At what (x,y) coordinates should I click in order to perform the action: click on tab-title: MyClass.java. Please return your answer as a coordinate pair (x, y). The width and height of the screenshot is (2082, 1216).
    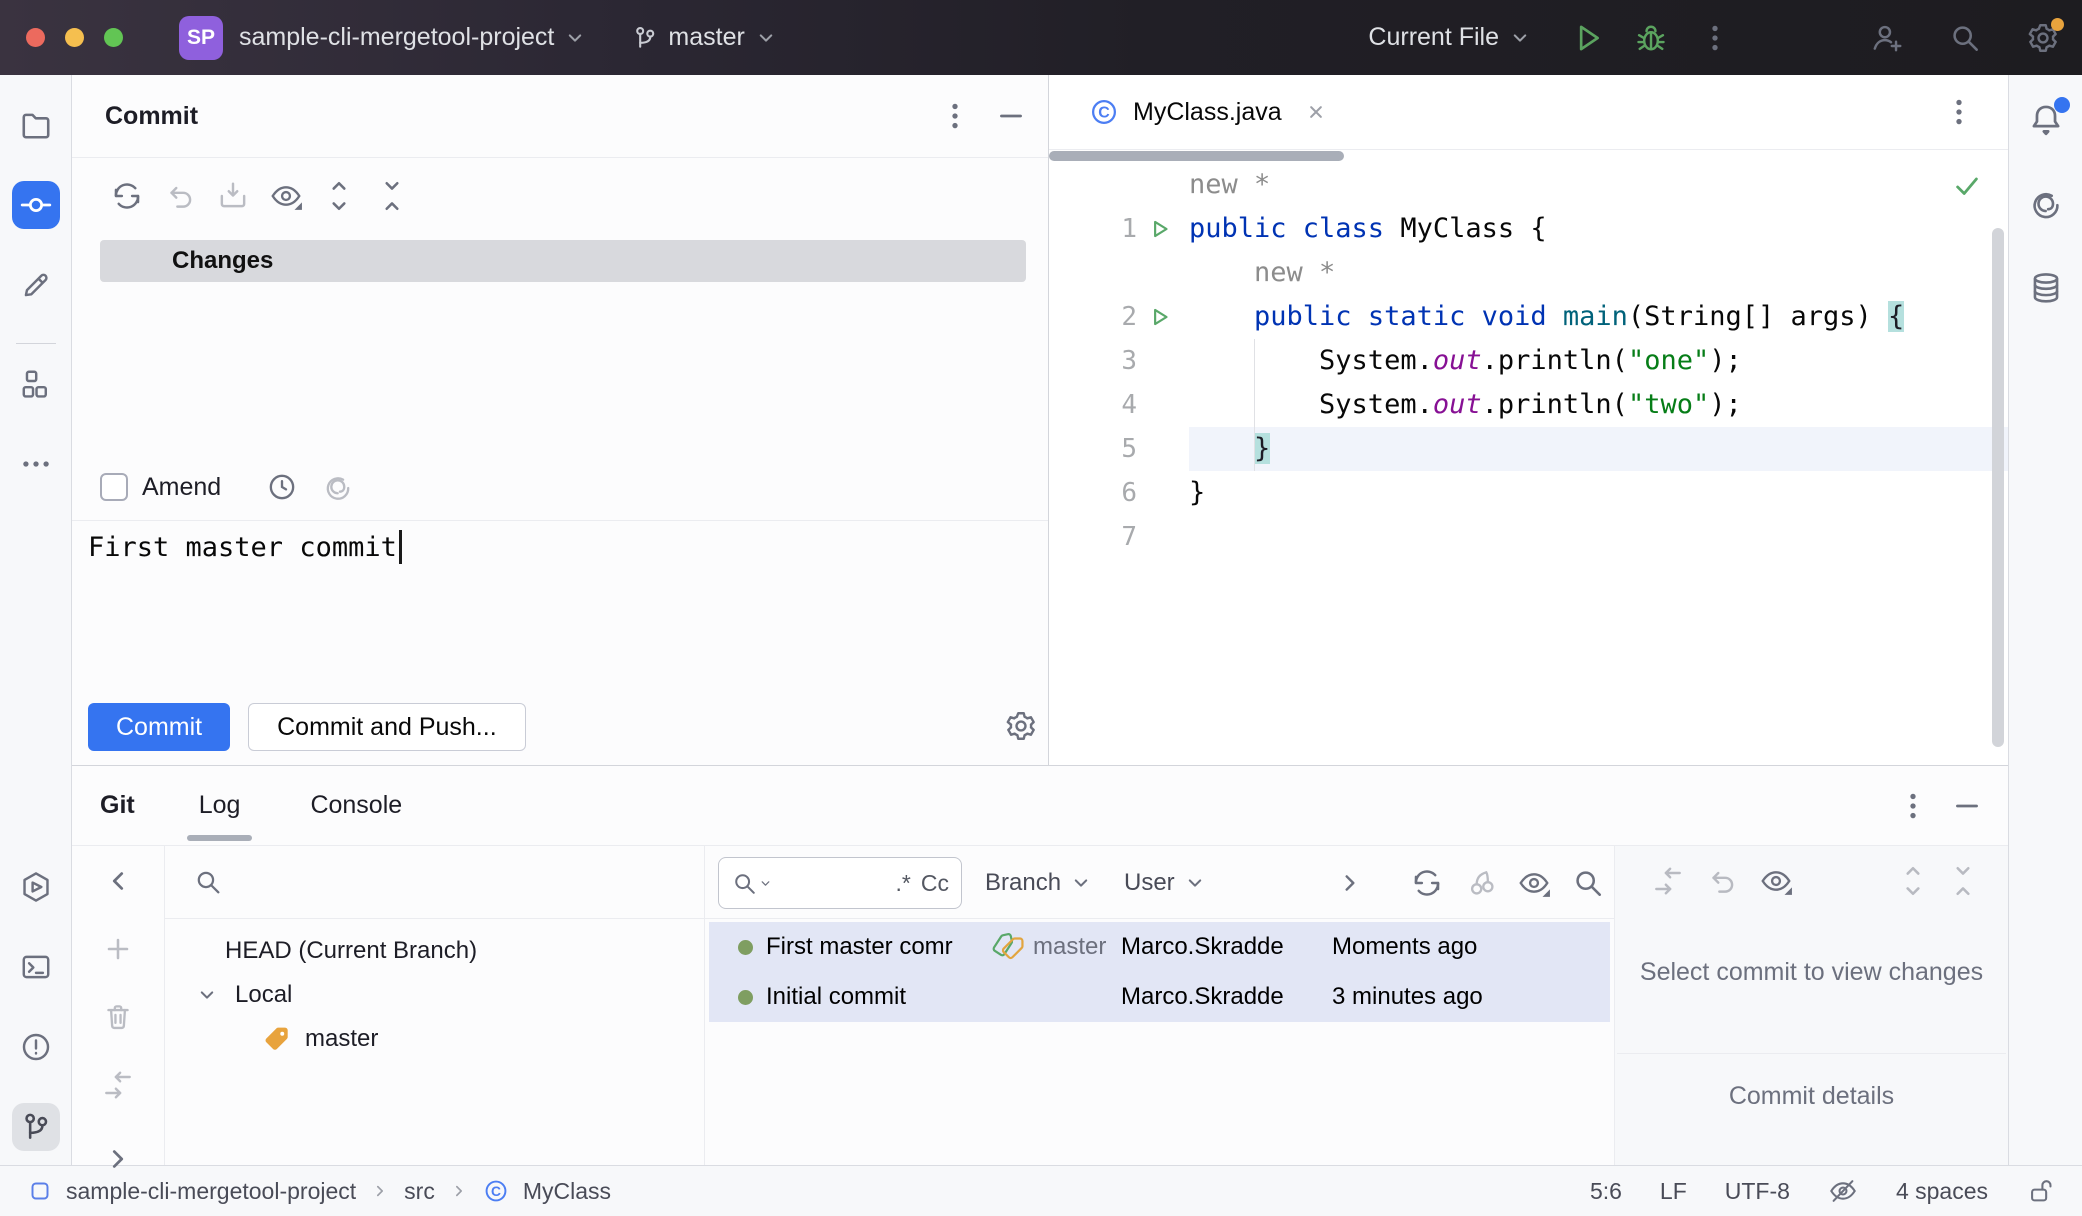
    Looking at the image, I should click on (1207, 111).